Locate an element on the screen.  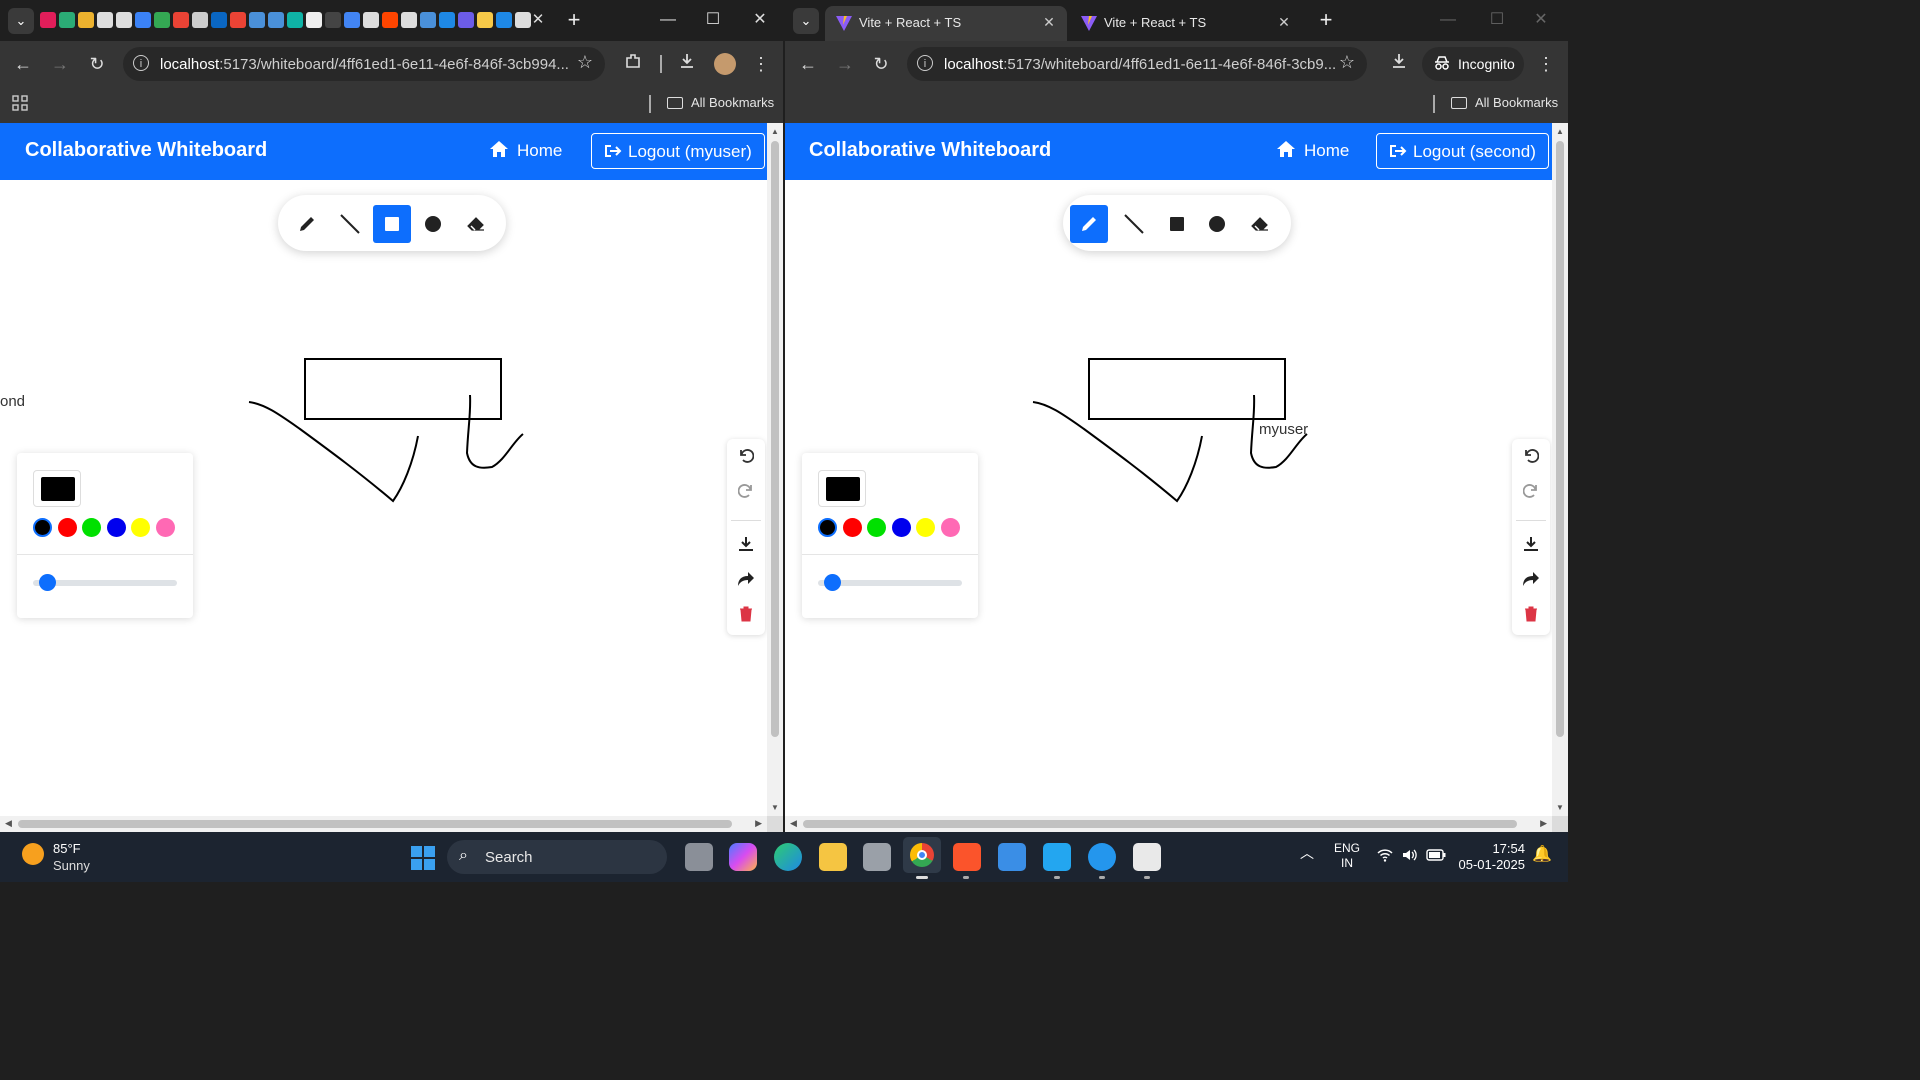
battery-icon is located at coordinates (1436, 857).